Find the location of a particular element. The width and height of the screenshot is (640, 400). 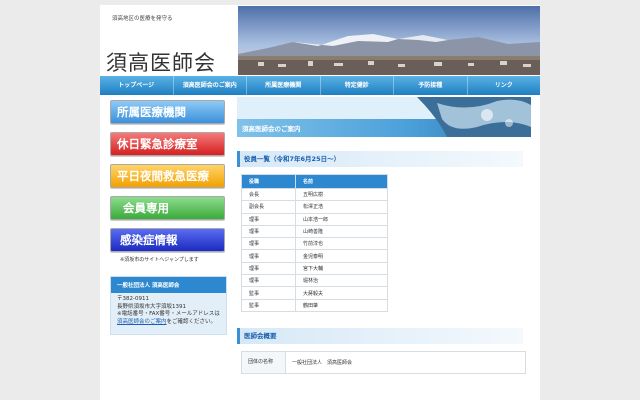

association-contact-suffix: をご確認ください。 is located at coordinates (191, 321).